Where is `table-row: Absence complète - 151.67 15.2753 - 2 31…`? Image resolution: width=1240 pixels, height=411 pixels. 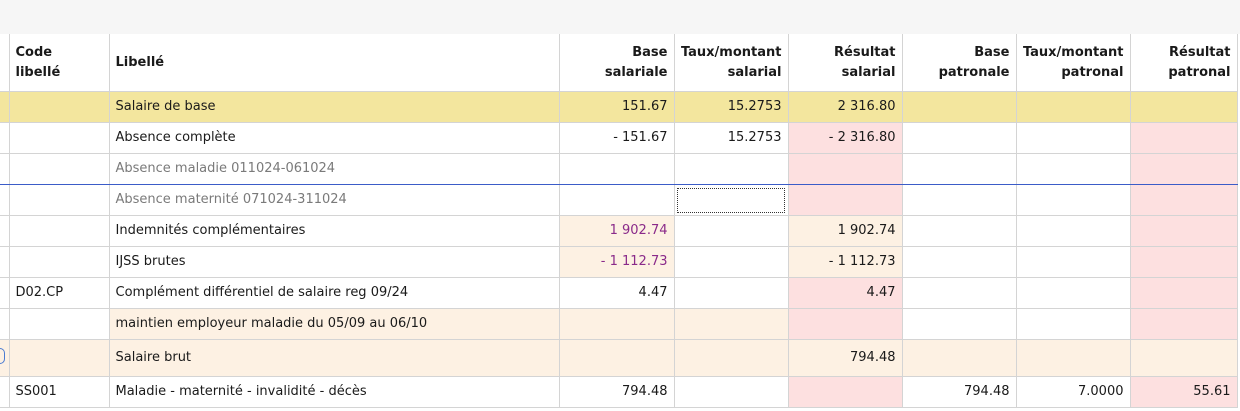
table-row: Absence complète - 151.67 15.2753 - 2 31… is located at coordinates (619, 138).